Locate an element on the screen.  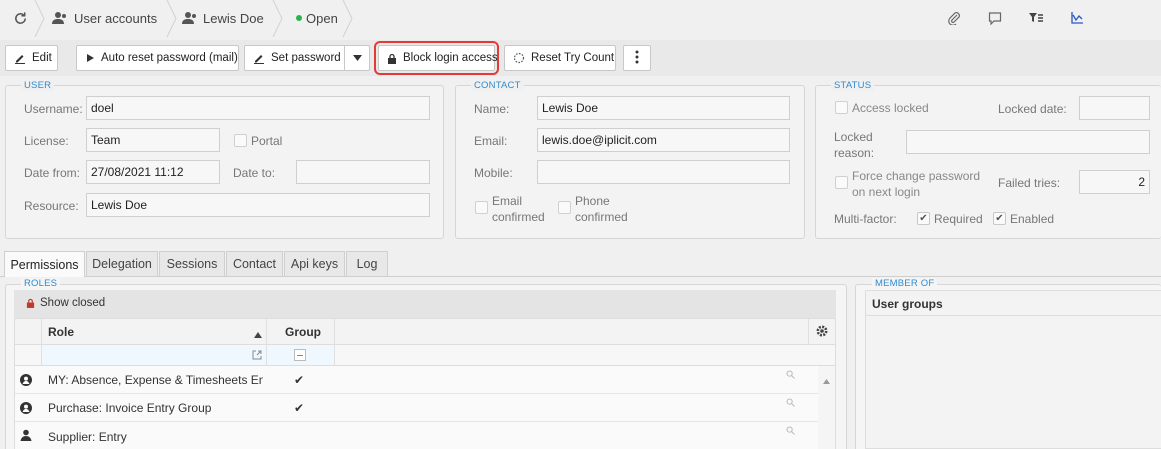
block-login-access-button: Block login access is located at coordinates (436, 58).